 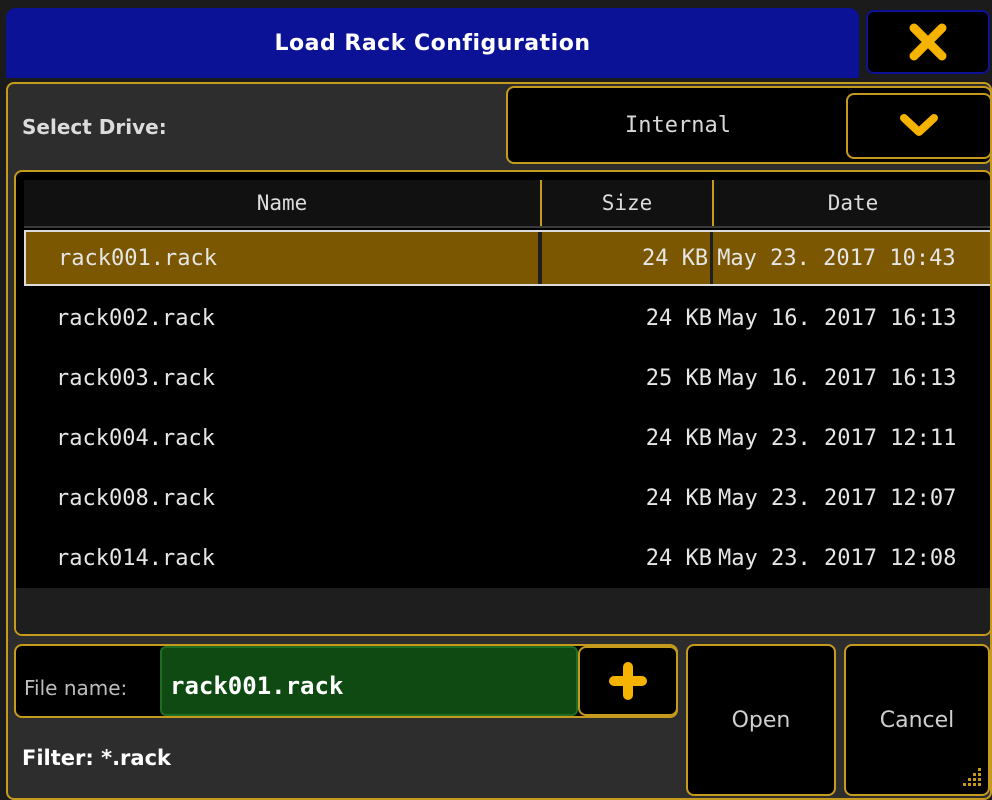 I want to click on column-header-name: Name, so click(x=283, y=203).